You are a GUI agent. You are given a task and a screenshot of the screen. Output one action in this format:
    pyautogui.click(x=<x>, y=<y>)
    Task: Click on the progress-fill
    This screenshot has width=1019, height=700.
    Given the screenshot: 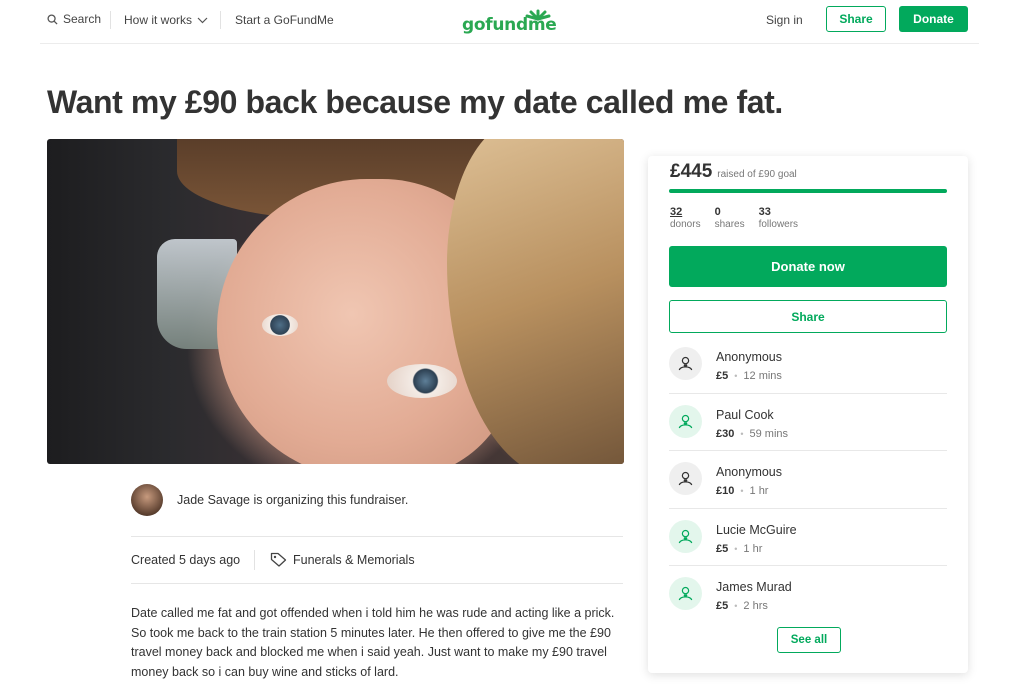 What is the action you would take?
    pyautogui.click(x=808, y=191)
    